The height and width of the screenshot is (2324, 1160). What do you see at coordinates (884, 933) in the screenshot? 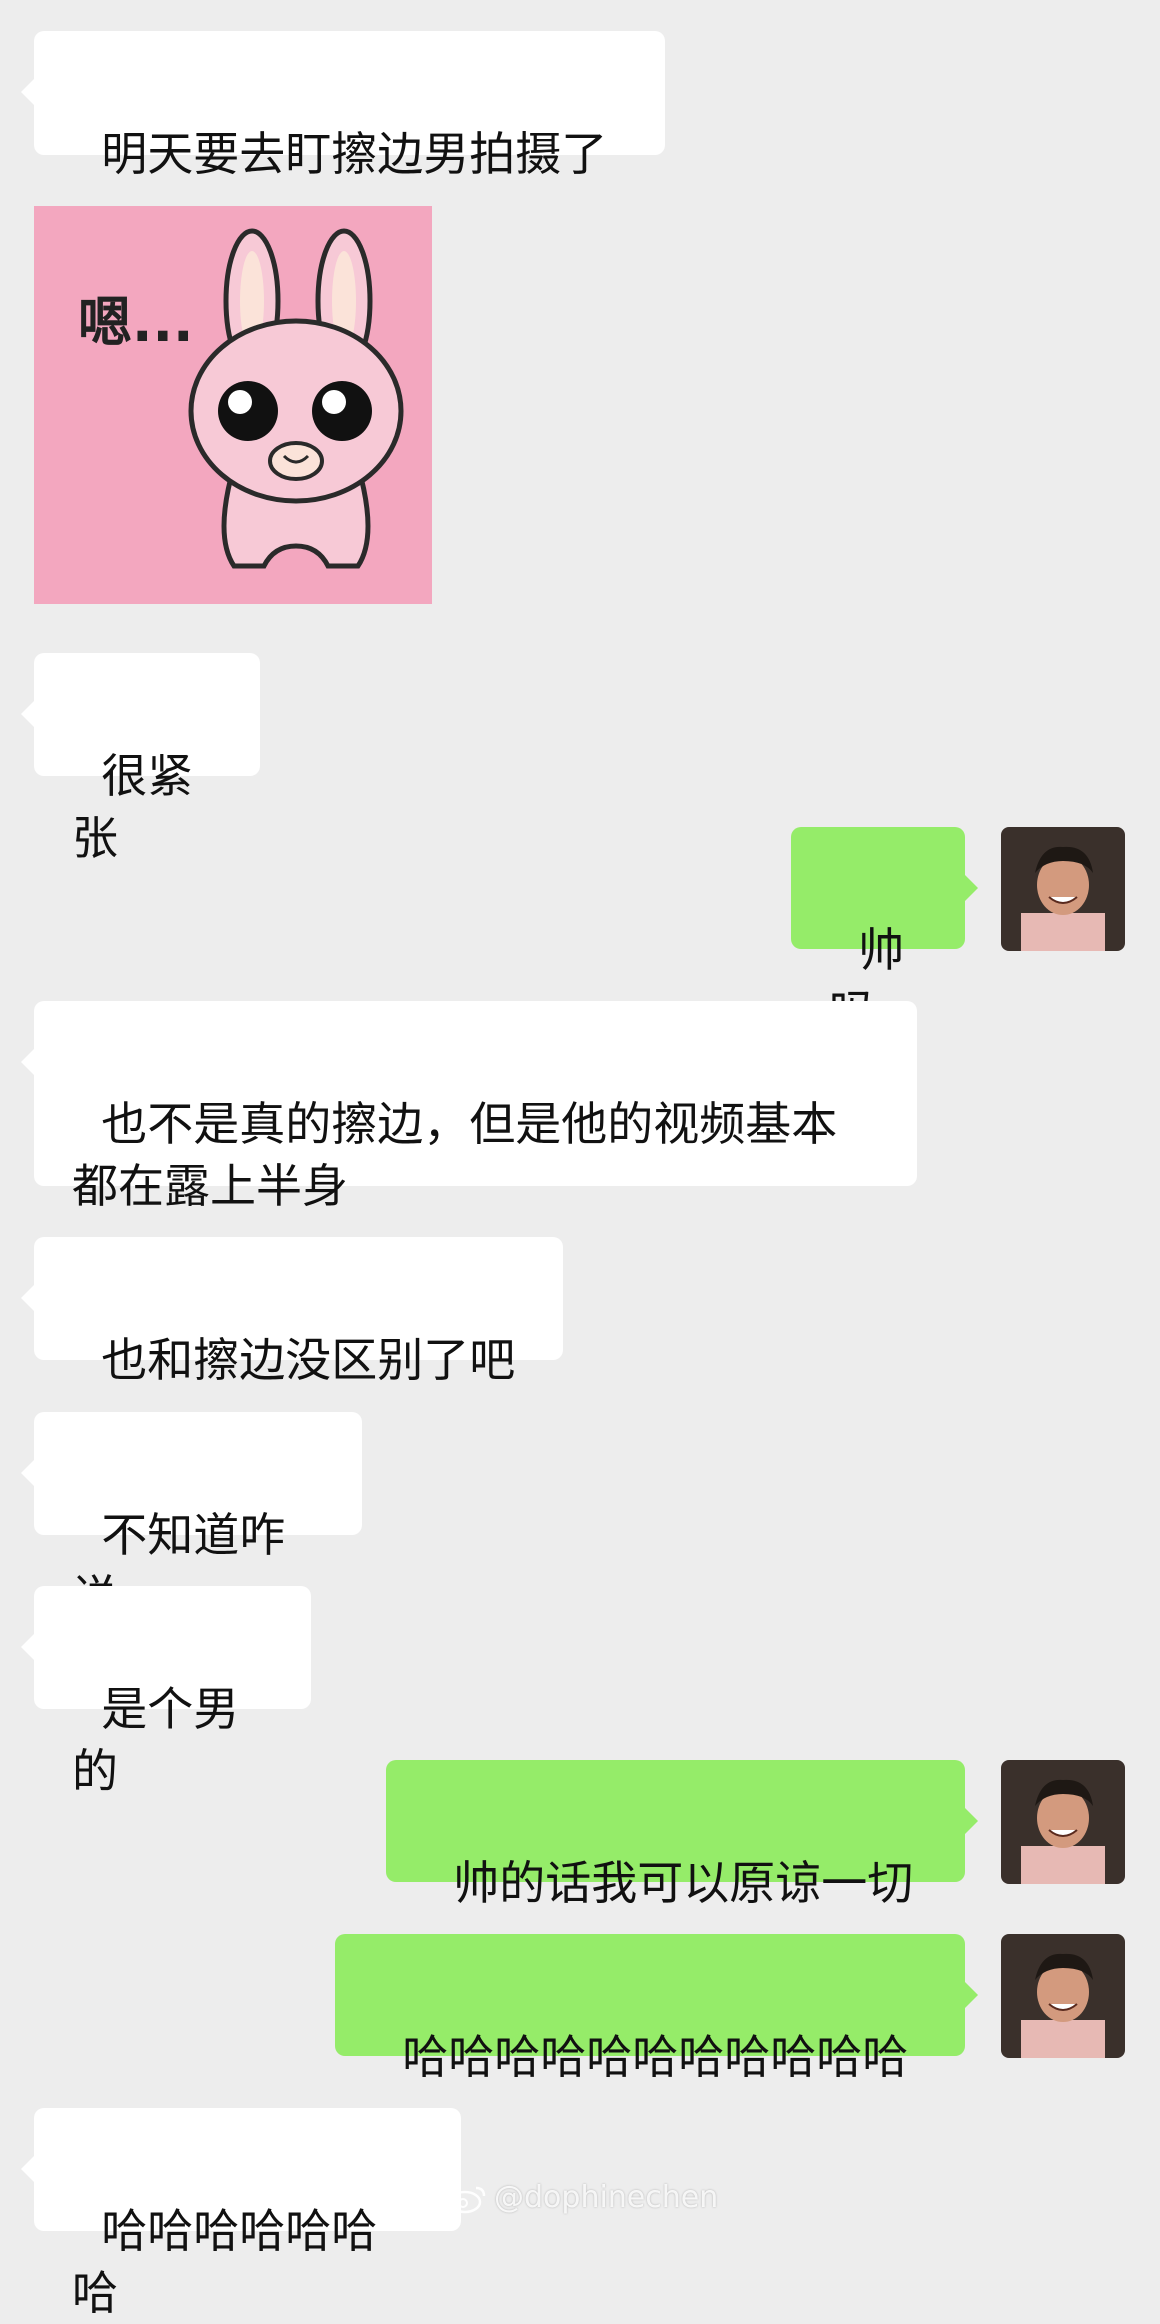
I see `message-bubble-outgoing: 帅吗` at bounding box center [884, 933].